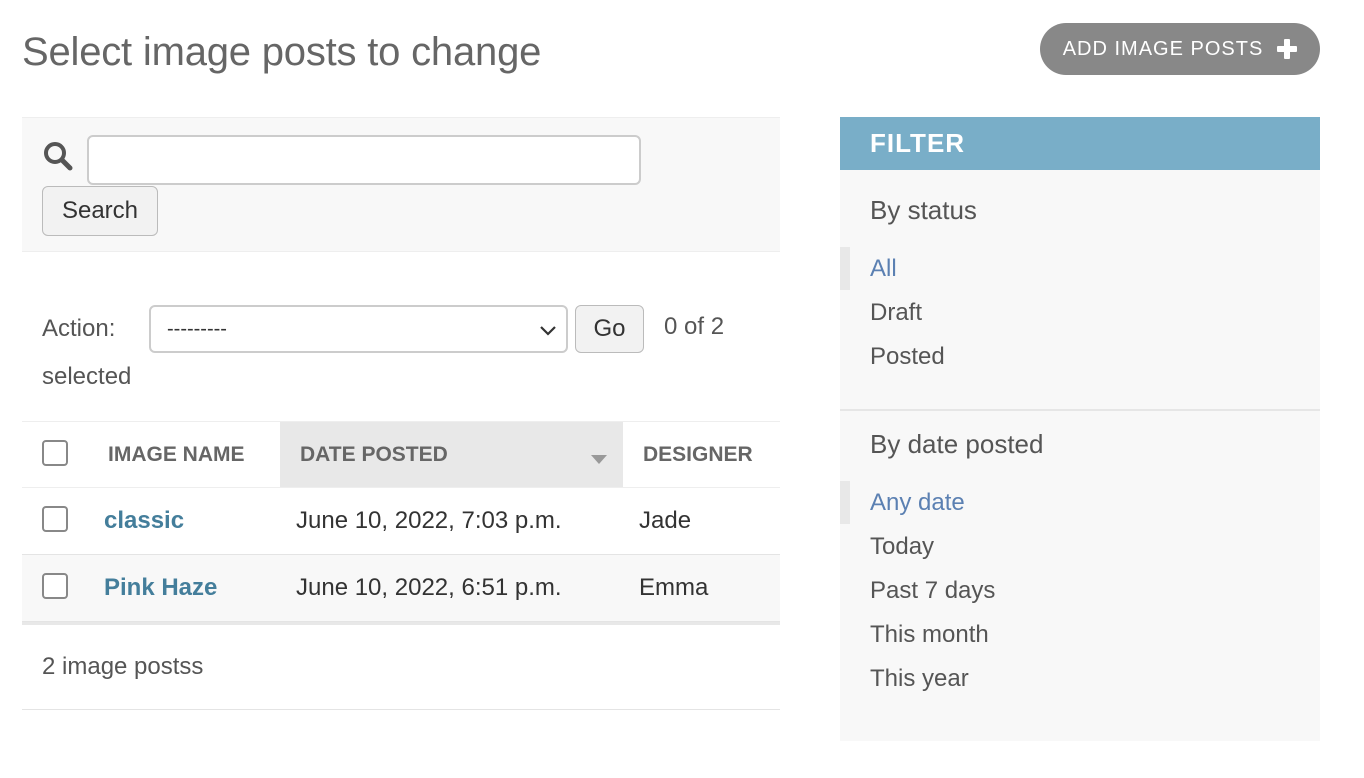 Image resolution: width=1364 pixels, height=778 pixels. Describe the element at coordinates (609, 329) in the screenshot. I see `go-button: Go` at that location.